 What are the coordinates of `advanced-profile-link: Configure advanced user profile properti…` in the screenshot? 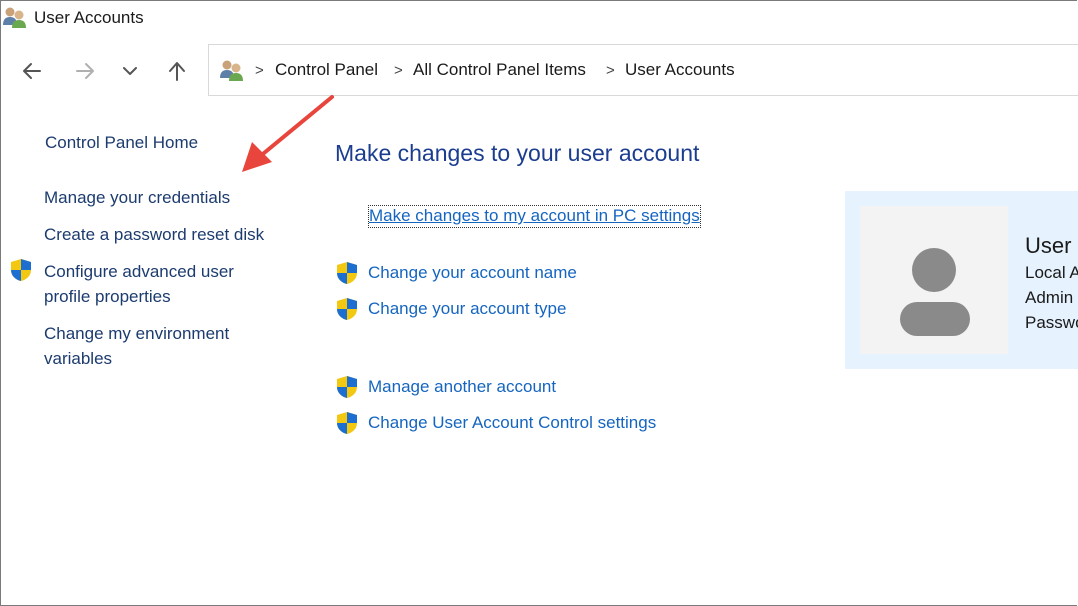 It's located at (139, 284).